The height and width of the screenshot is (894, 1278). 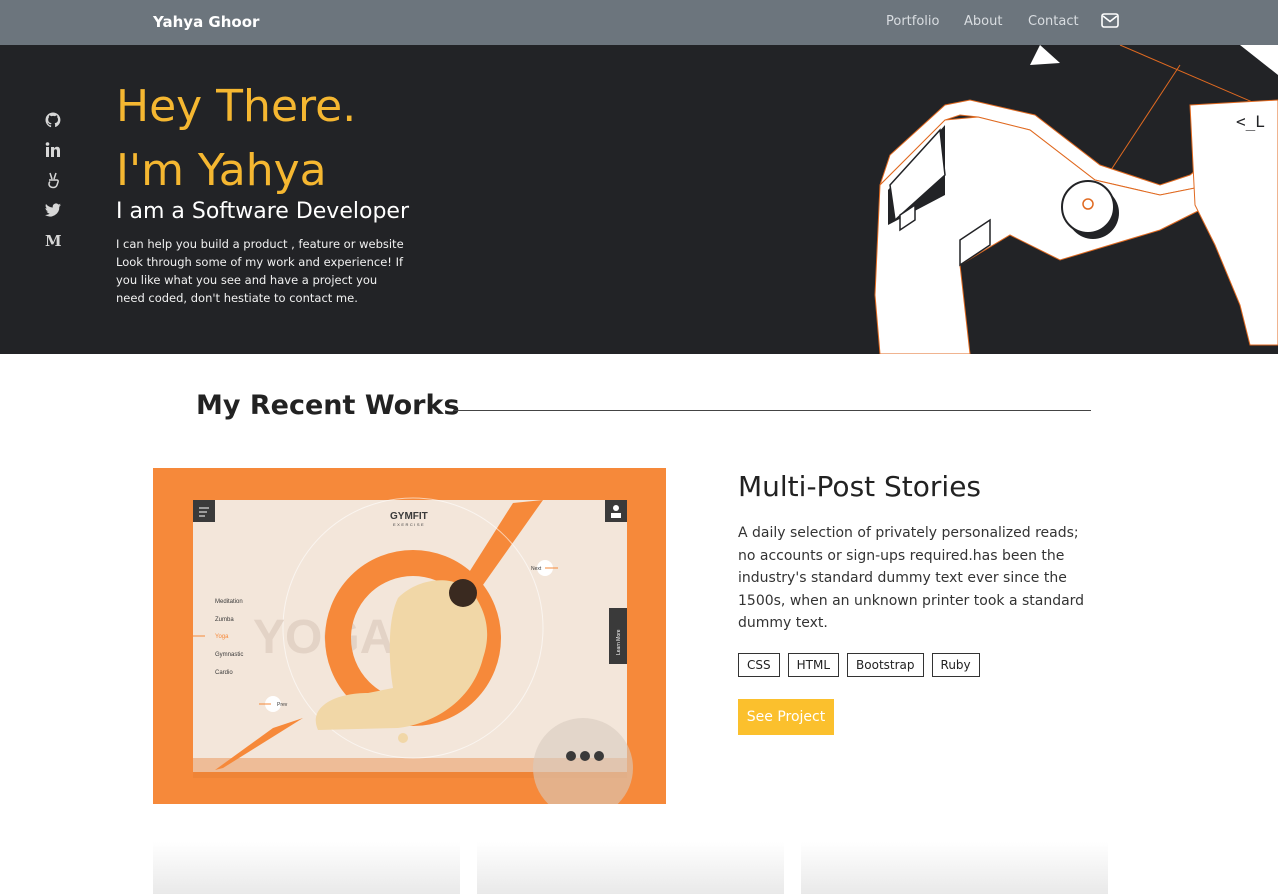 I want to click on social-links: M, so click(x=53, y=186).